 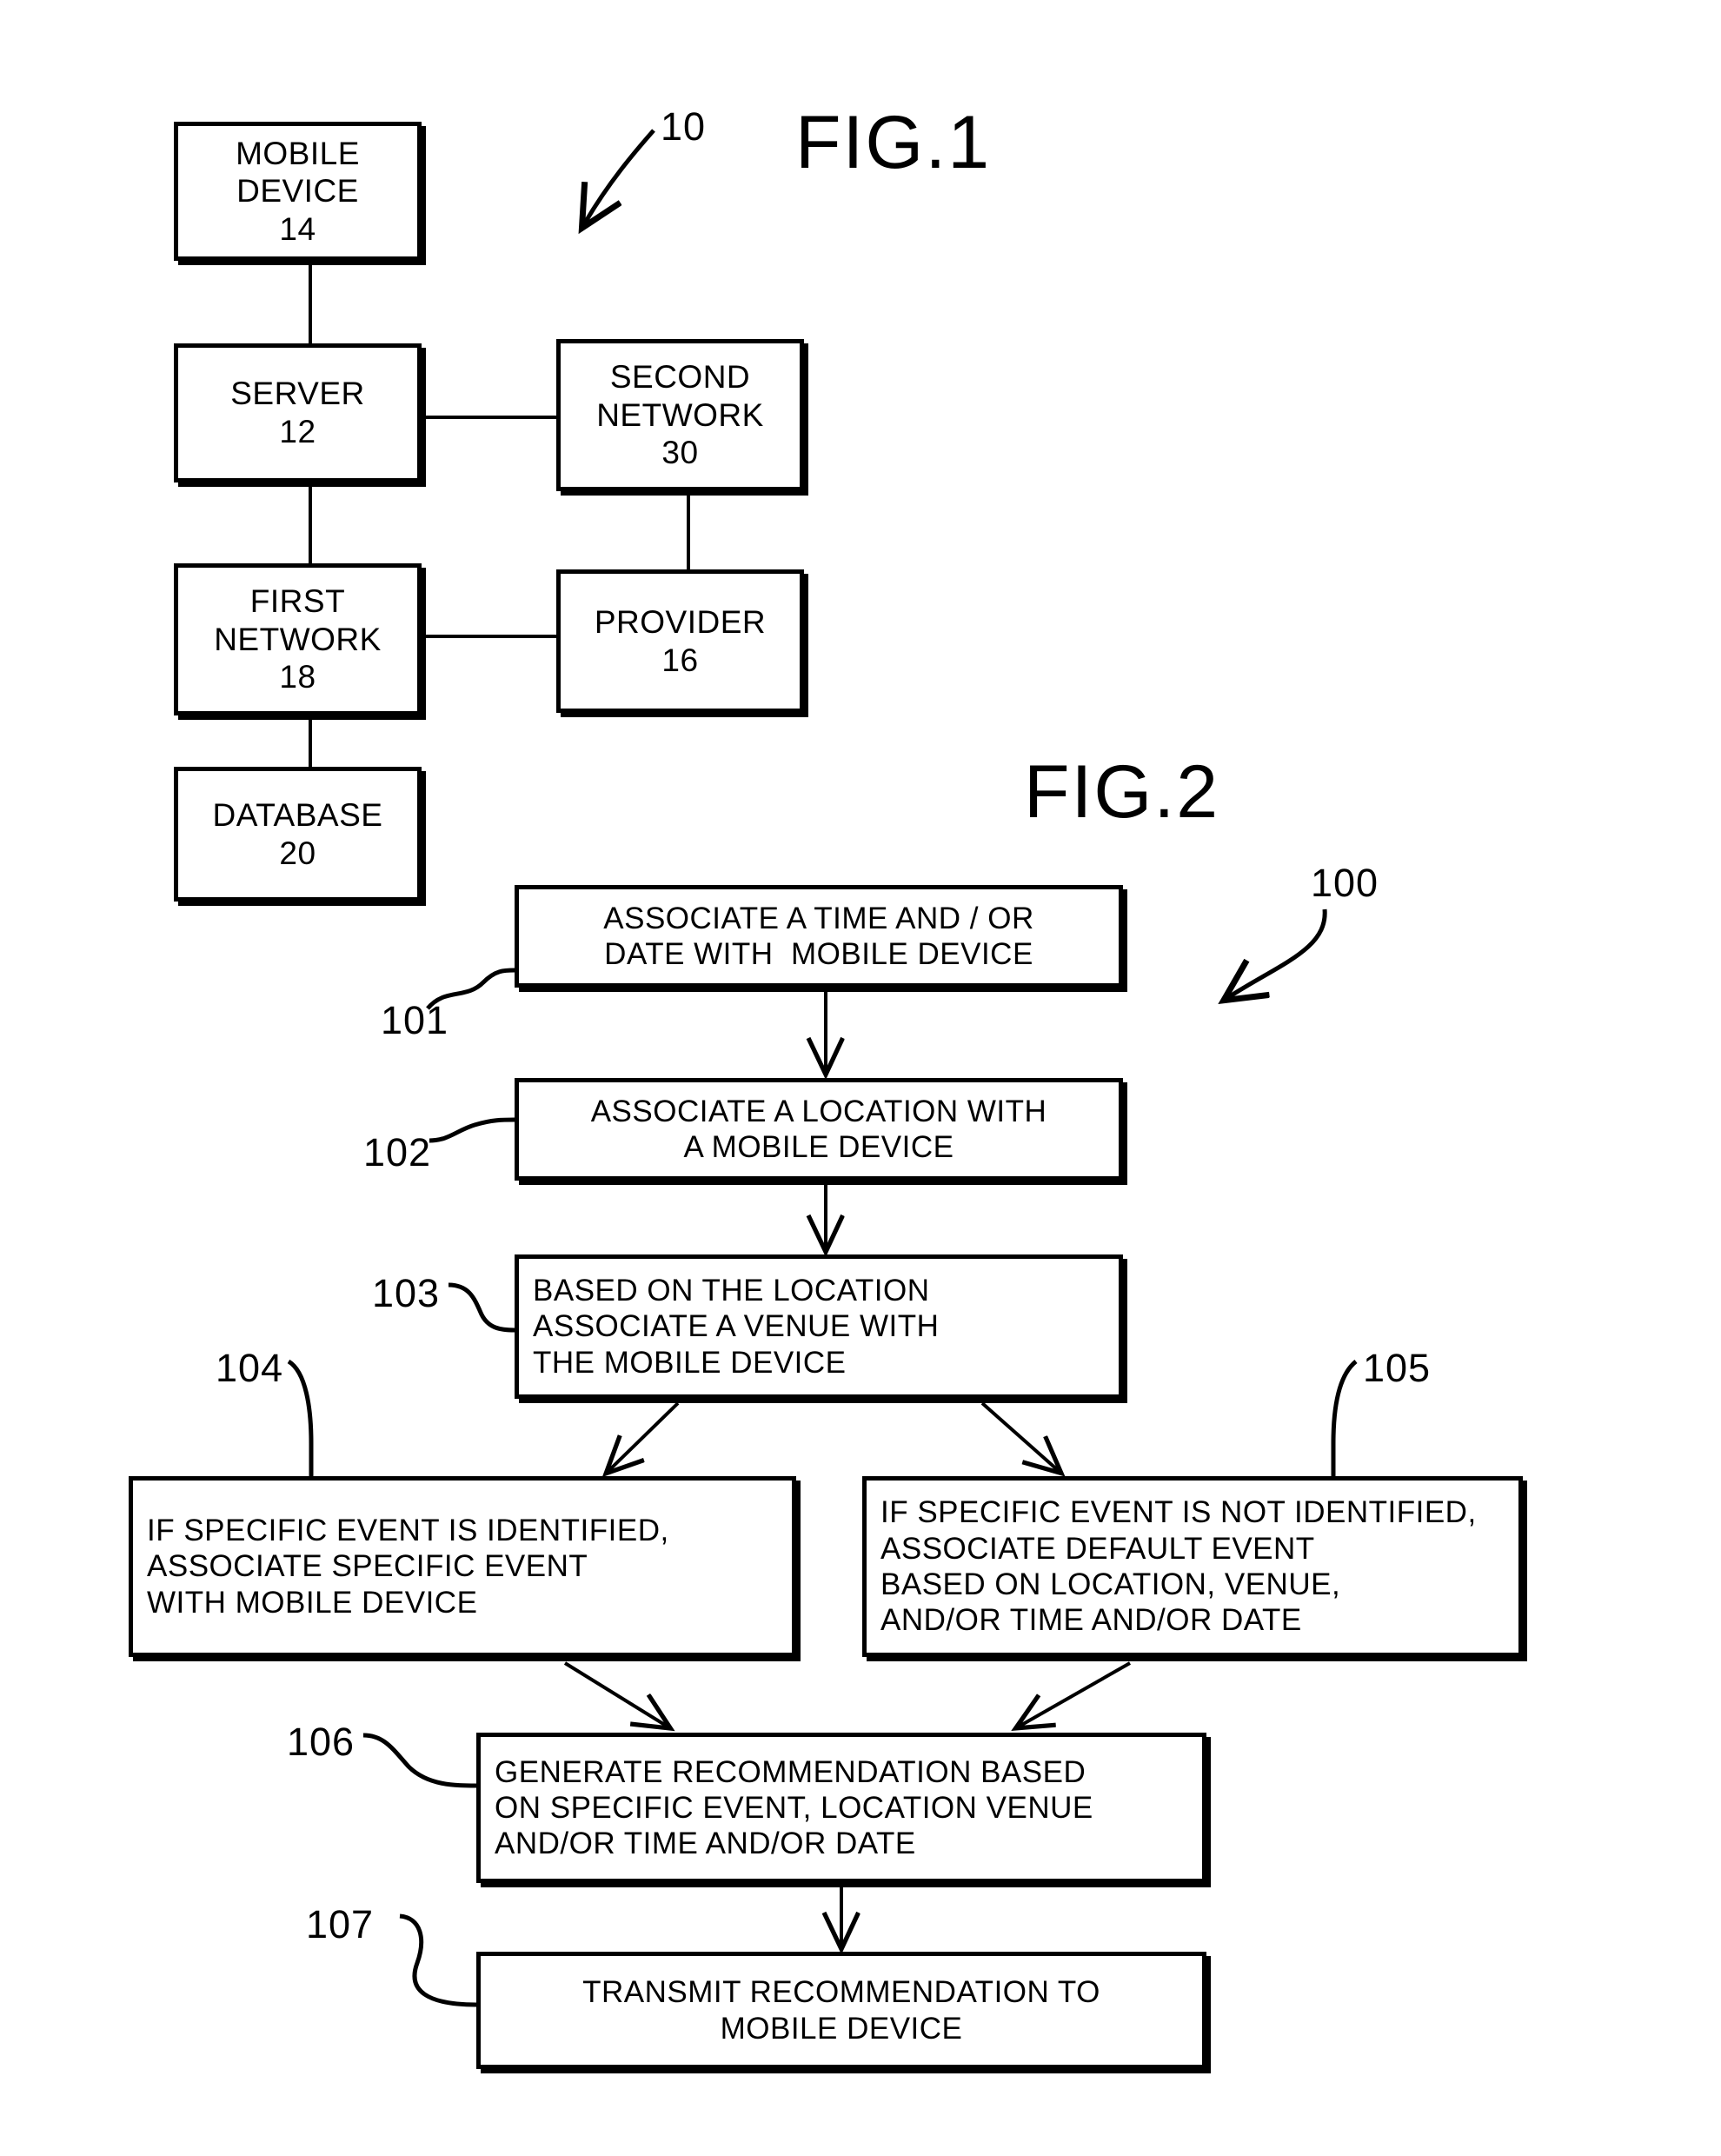 I want to click on node-reference-numeral: 18, so click(x=297, y=677).